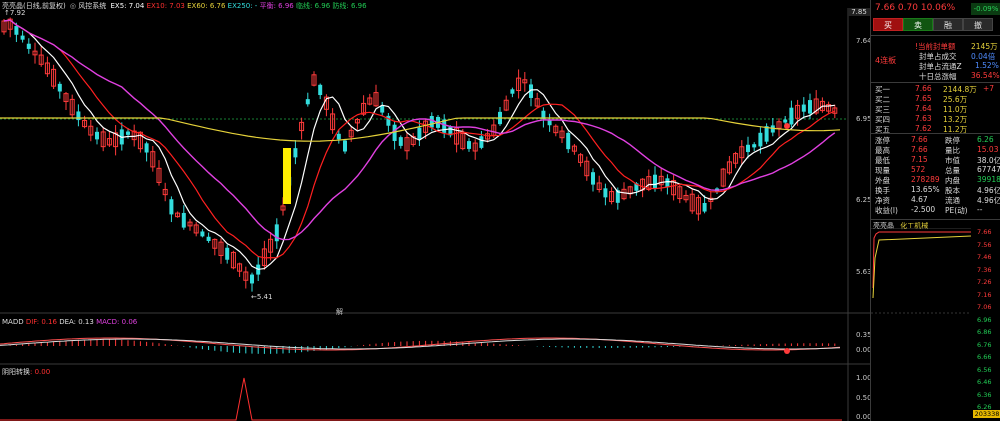 The height and width of the screenshot is (421, 1000). What do you see at coordinates (986, 414) in the screenshot?
I see `mini-volume: 203338` at bounding box center [986, 414].